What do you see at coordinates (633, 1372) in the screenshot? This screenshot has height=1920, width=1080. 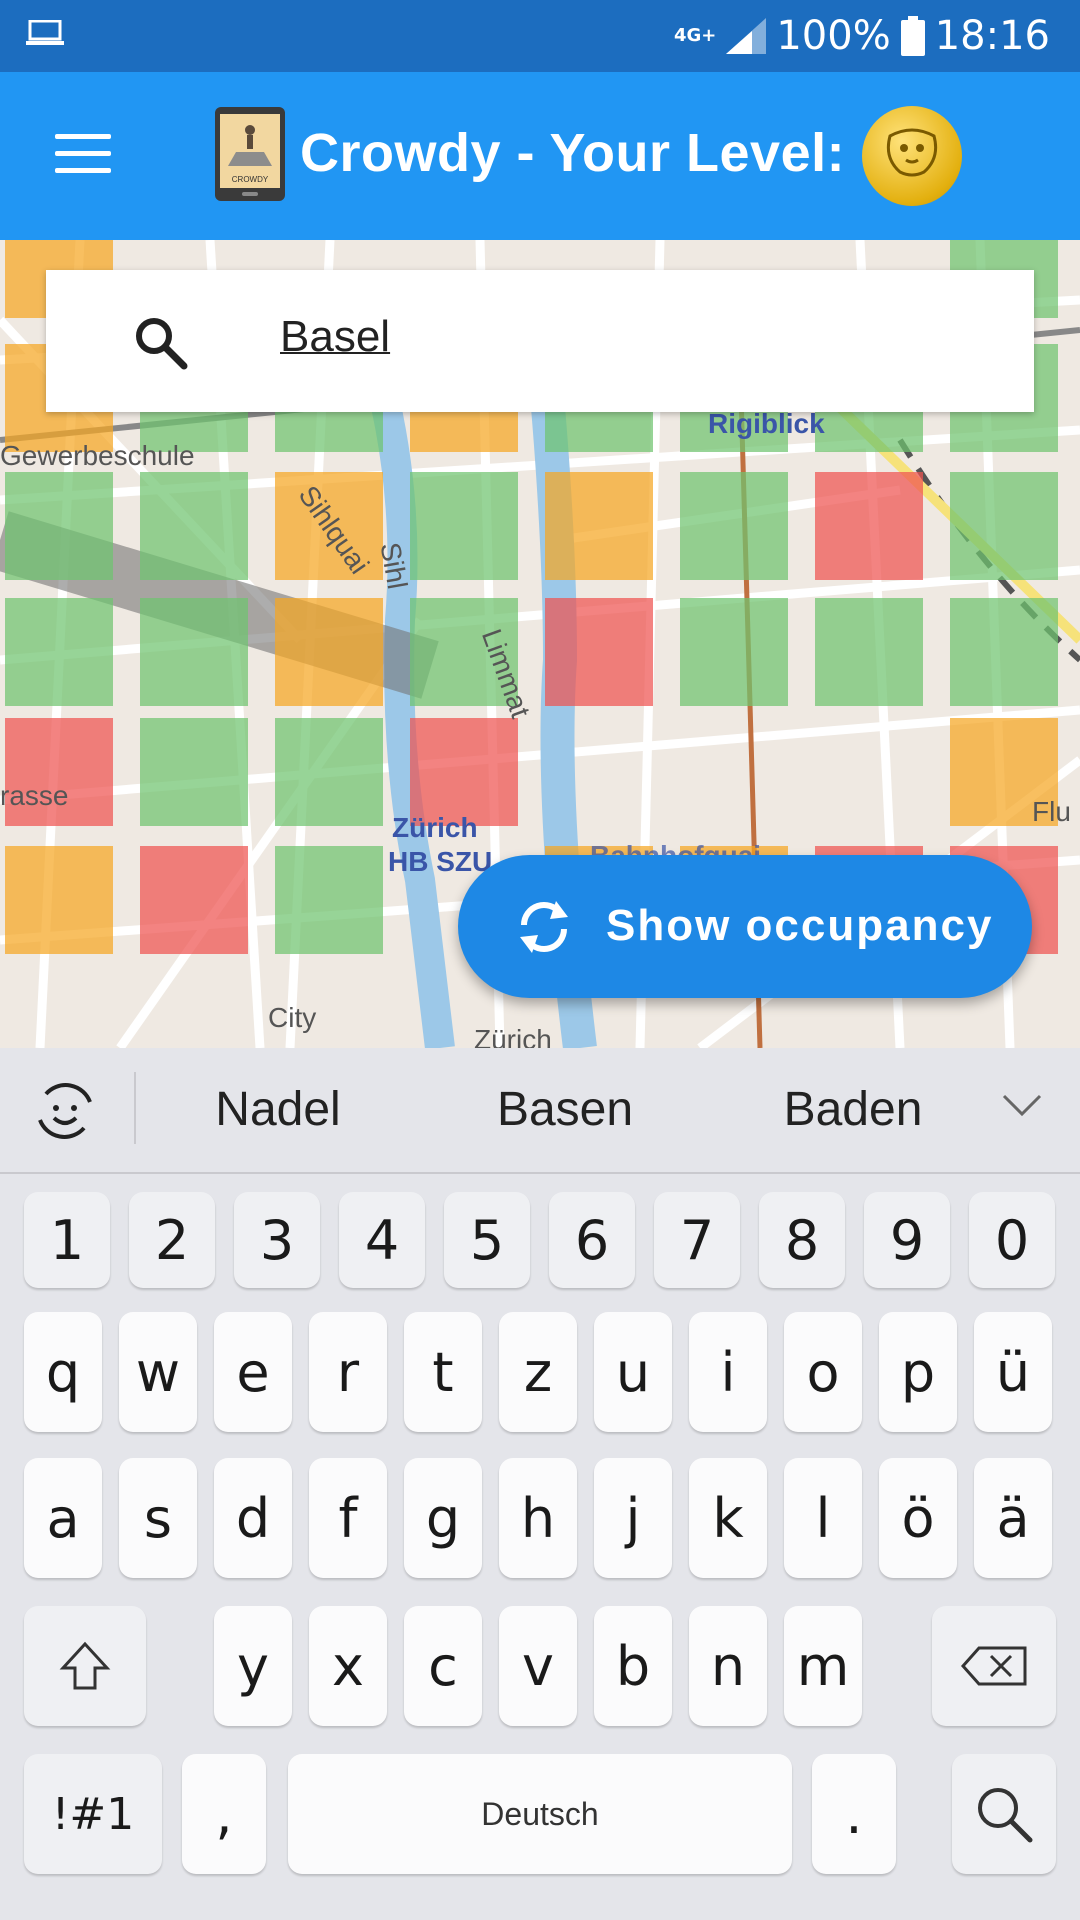 I see `key-u: u` at bounding box center [633, 1372].